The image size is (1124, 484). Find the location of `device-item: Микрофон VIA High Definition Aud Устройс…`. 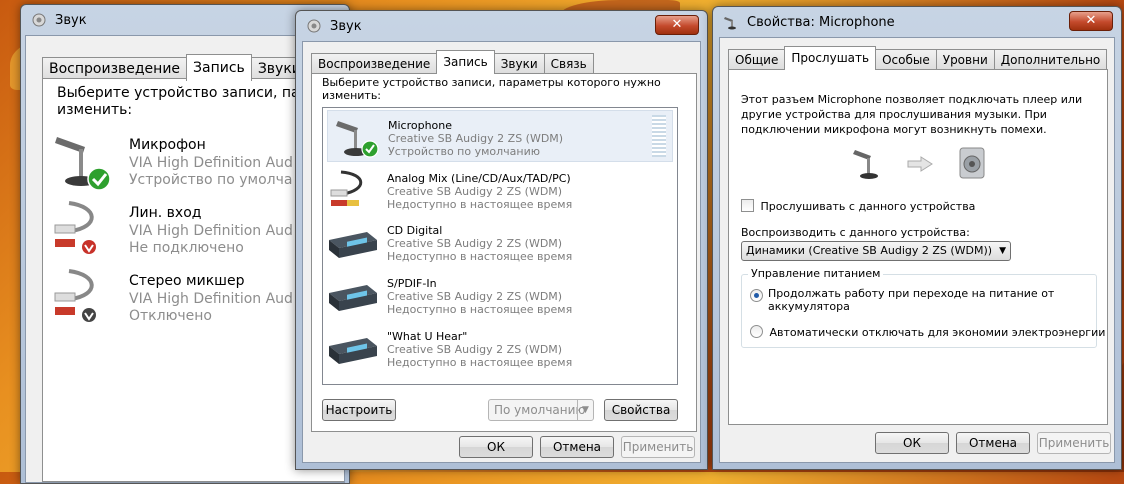

device-item: Микрофон VIA High Definition Aud Устройс… is located at coordinates (173, 161).